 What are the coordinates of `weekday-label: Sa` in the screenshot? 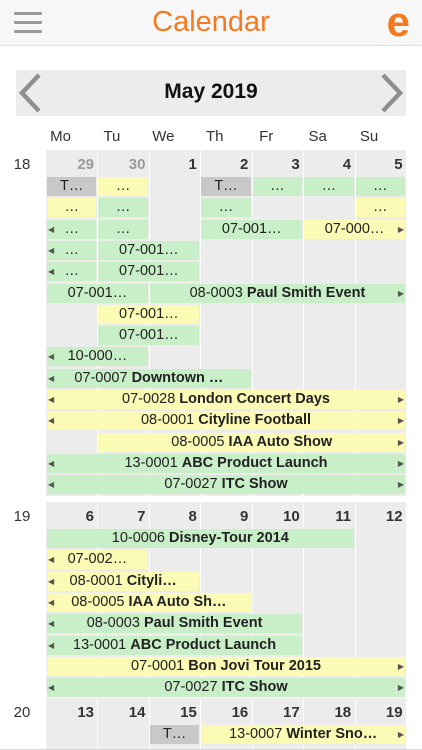 It's located at (317, 136).